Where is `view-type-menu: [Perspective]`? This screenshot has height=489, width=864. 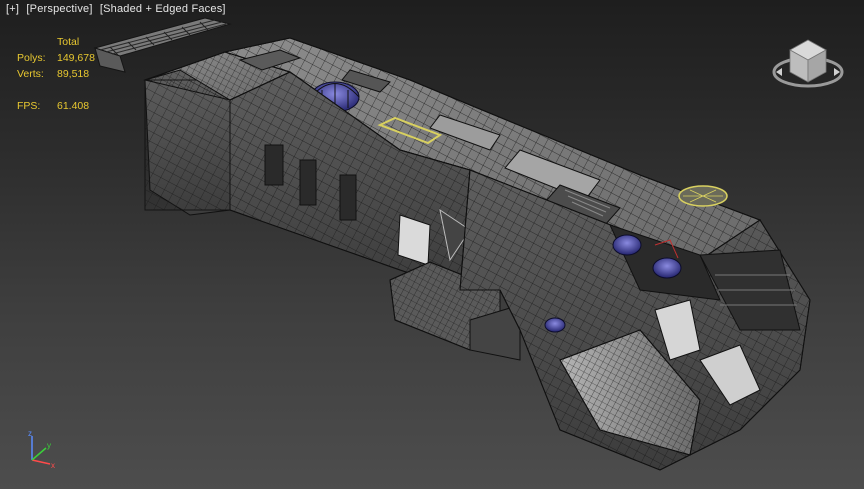 view-type-menu: [Perspective] is located at coordinates (59, 9).